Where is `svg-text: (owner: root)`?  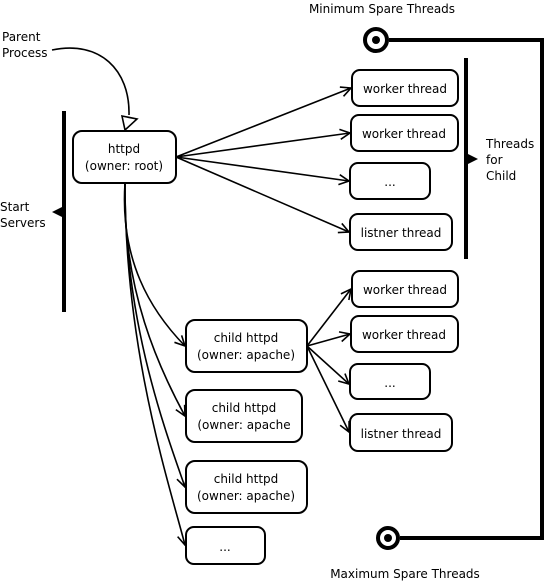 svg-text: (owner: root) is located at coordinates (124, 166).